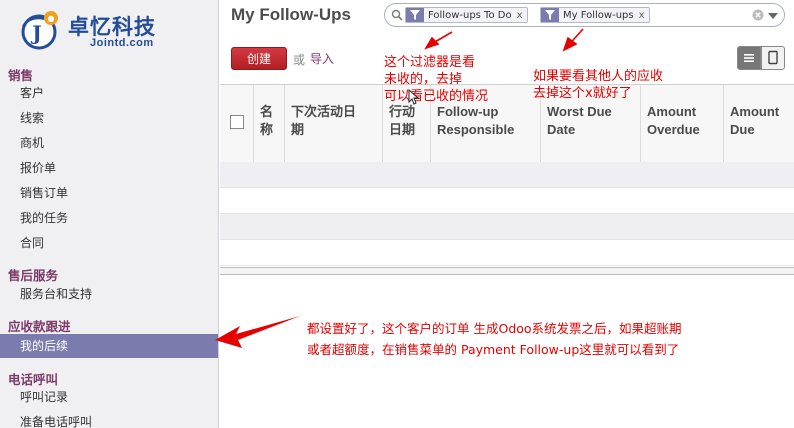 The height and width of the screenshot is (428, 794). What do you see at coordinates (259, 58) in the screenshot?
I see `create-button: 创建` at bounding box center [259, 58].